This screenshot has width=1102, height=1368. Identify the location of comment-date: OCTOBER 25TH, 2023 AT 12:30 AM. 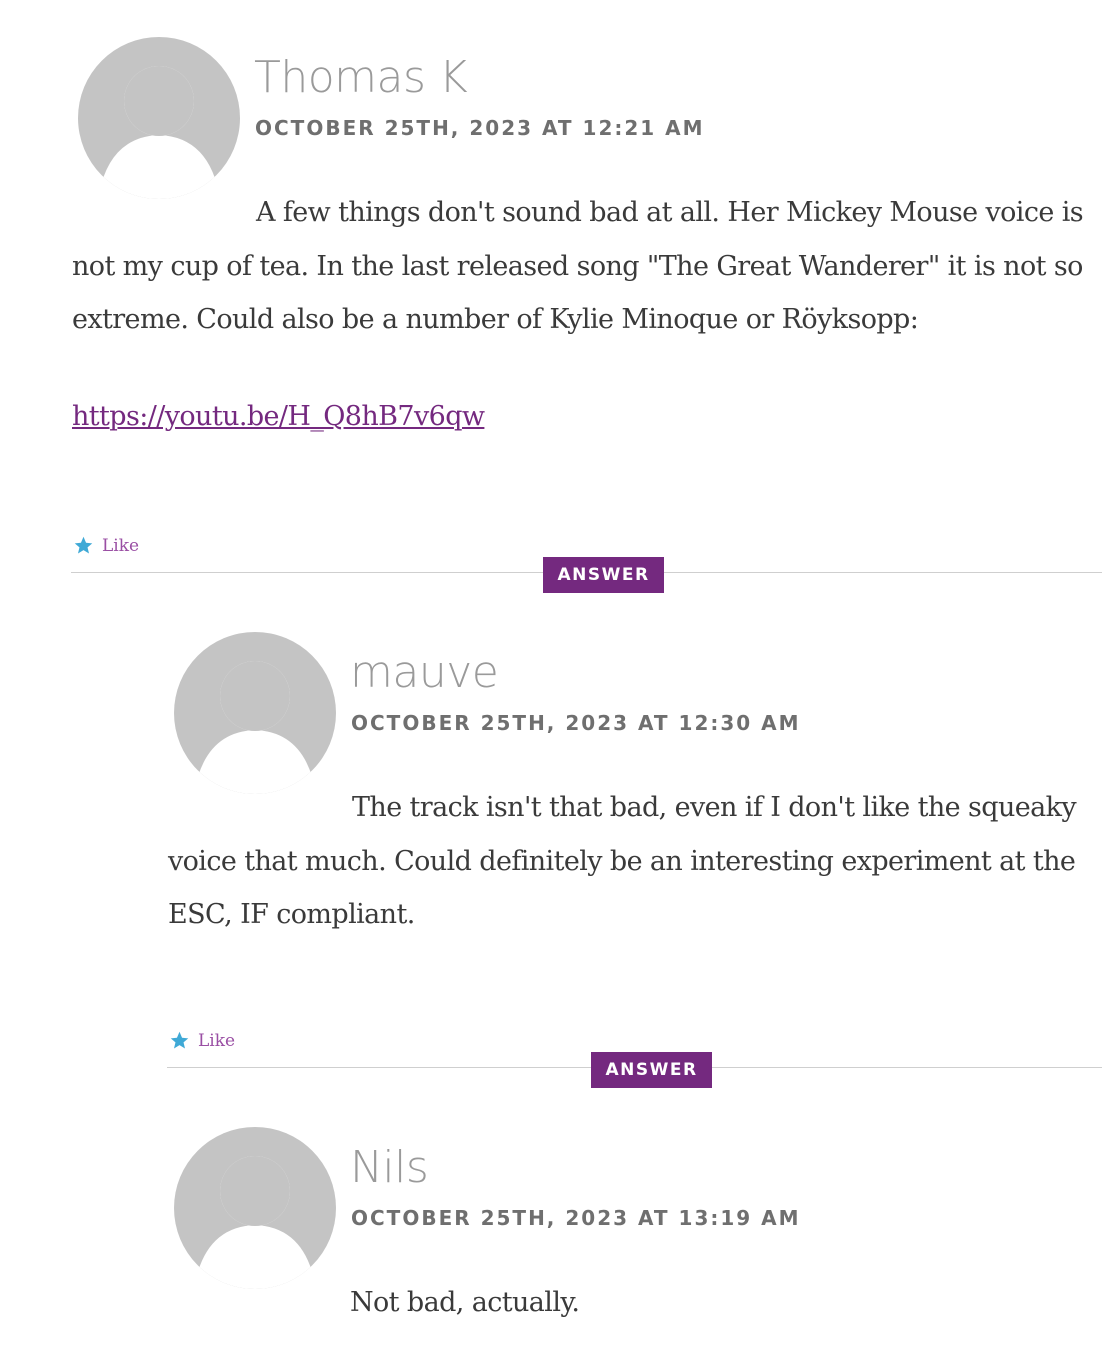
(576, 723).